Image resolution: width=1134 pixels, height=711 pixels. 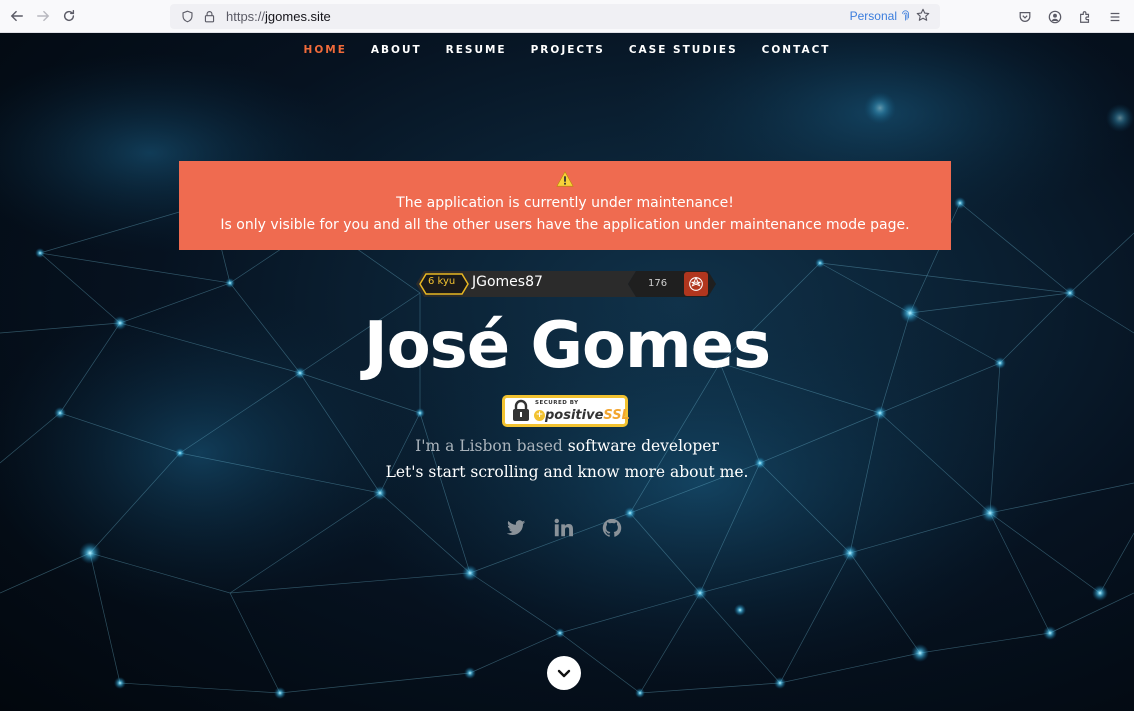 I want to click on linkedin-icon, so click(x=564, y=528).